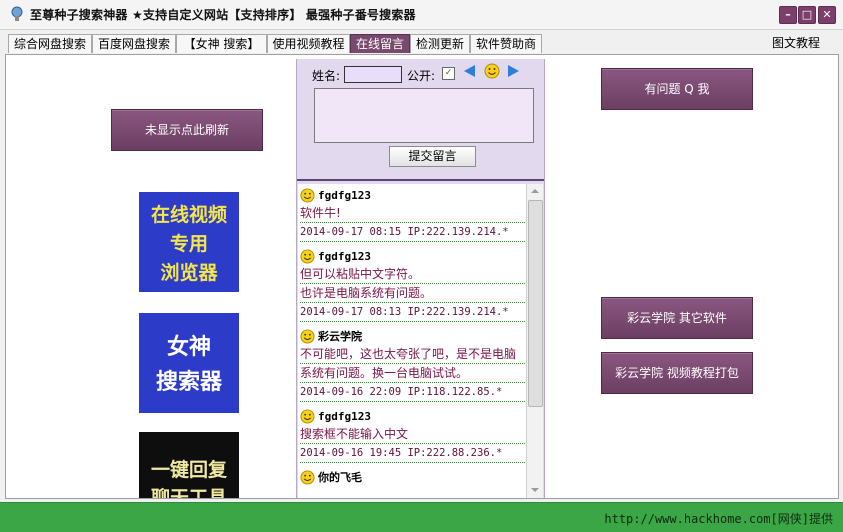 The image size is (843, 532). What do you see at coordinates (421, 76) in the screenshot?
I see `public-label: 公开:` at bounding box center [421, 76].